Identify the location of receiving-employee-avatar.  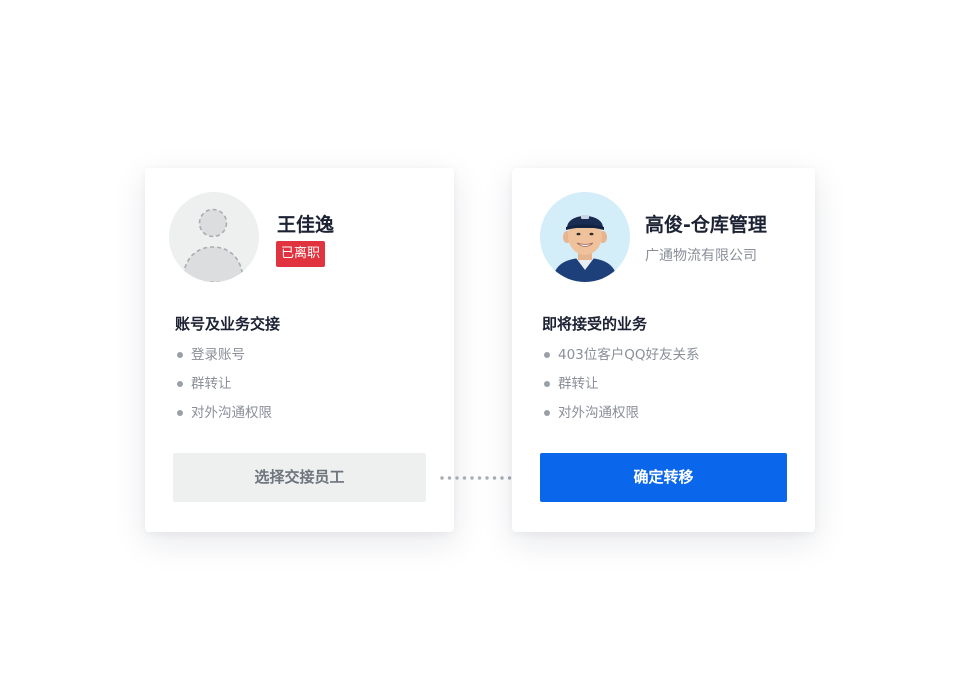
(585, 237).